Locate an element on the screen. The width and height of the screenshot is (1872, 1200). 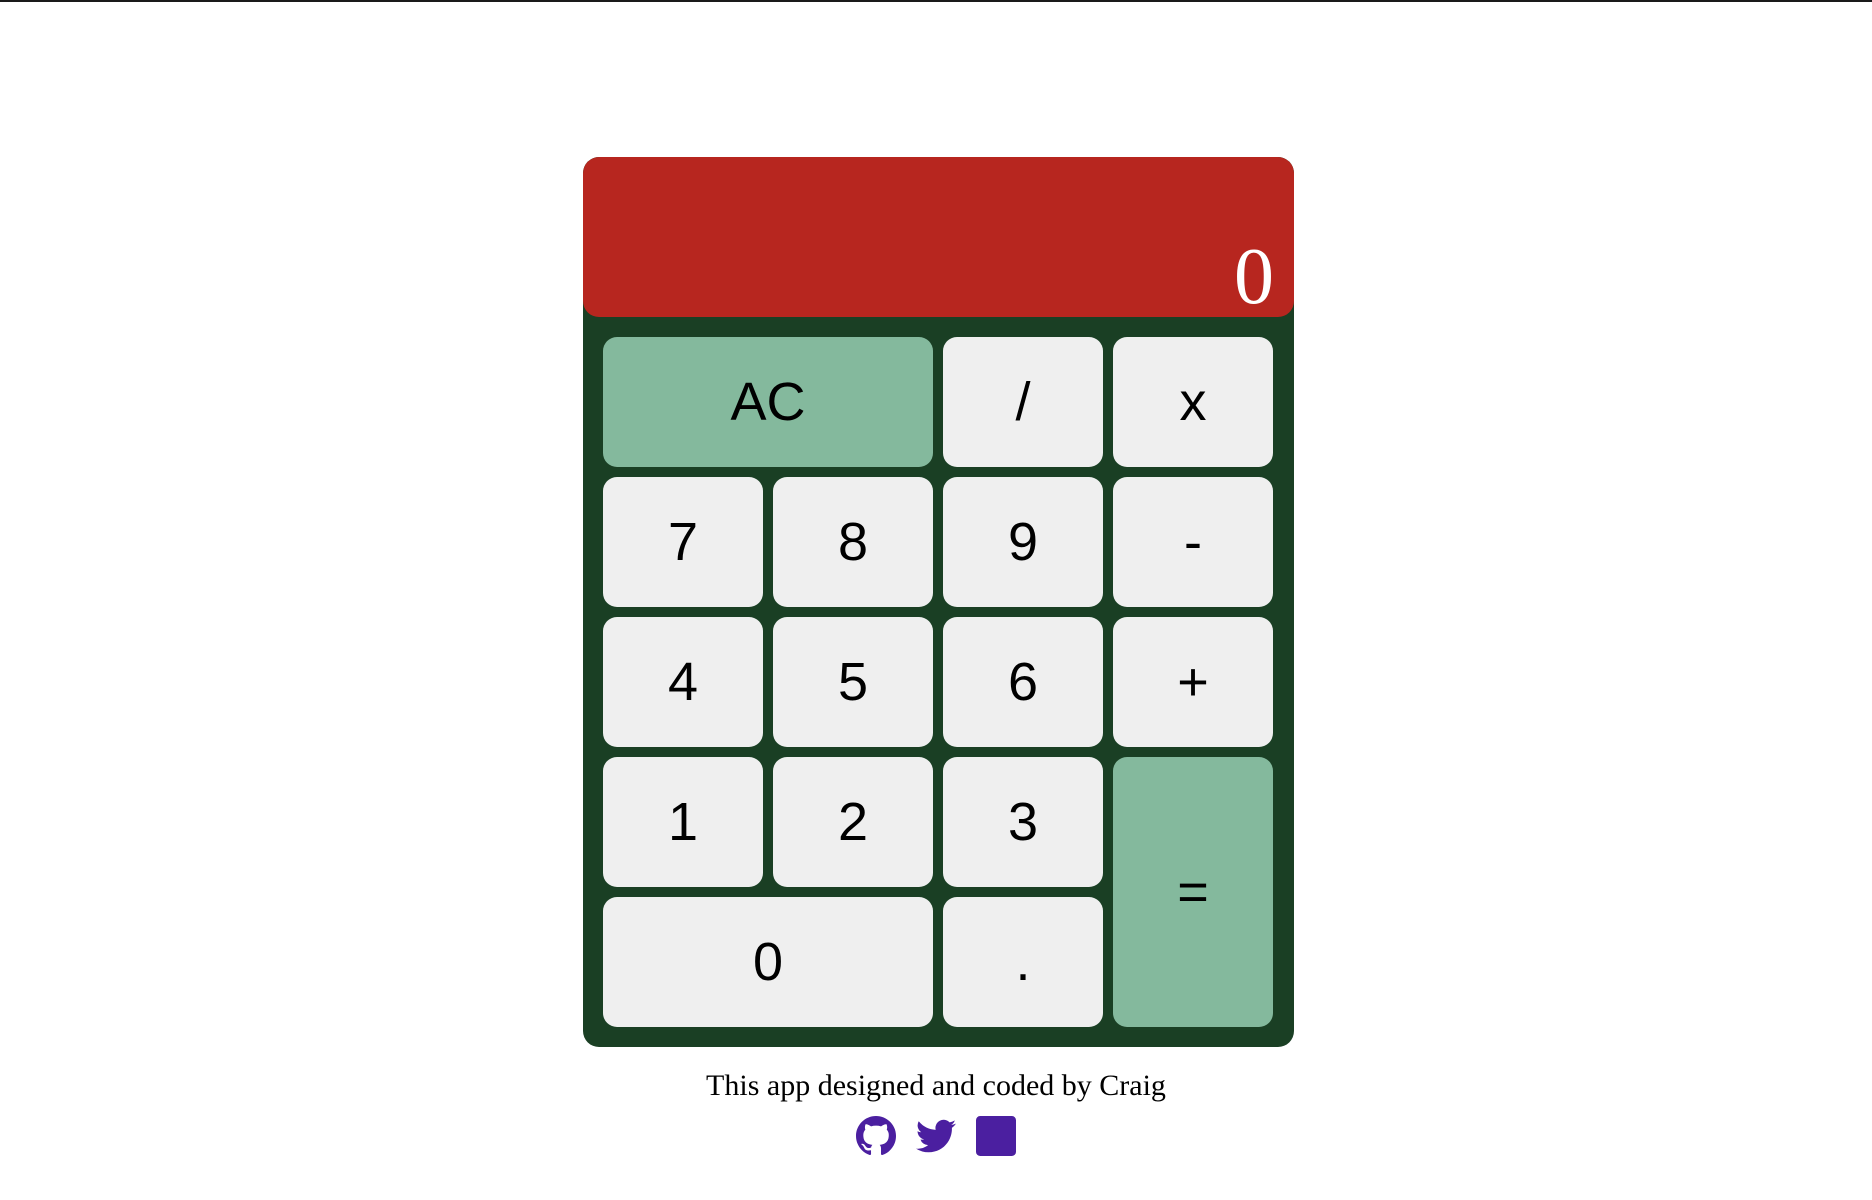
eight-button: 8 is located at coordinates (853, 542).